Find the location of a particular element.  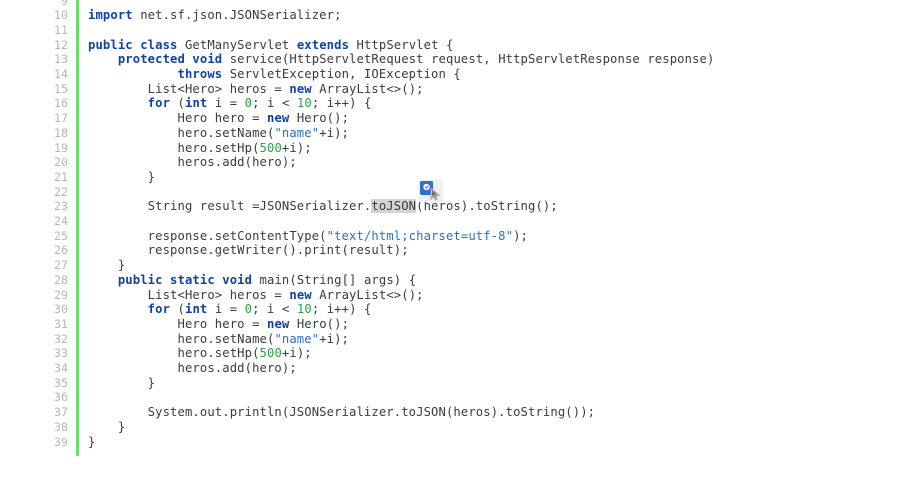

code-line-text: response.getWriter().print(result); is located at coordinates (248, 250).